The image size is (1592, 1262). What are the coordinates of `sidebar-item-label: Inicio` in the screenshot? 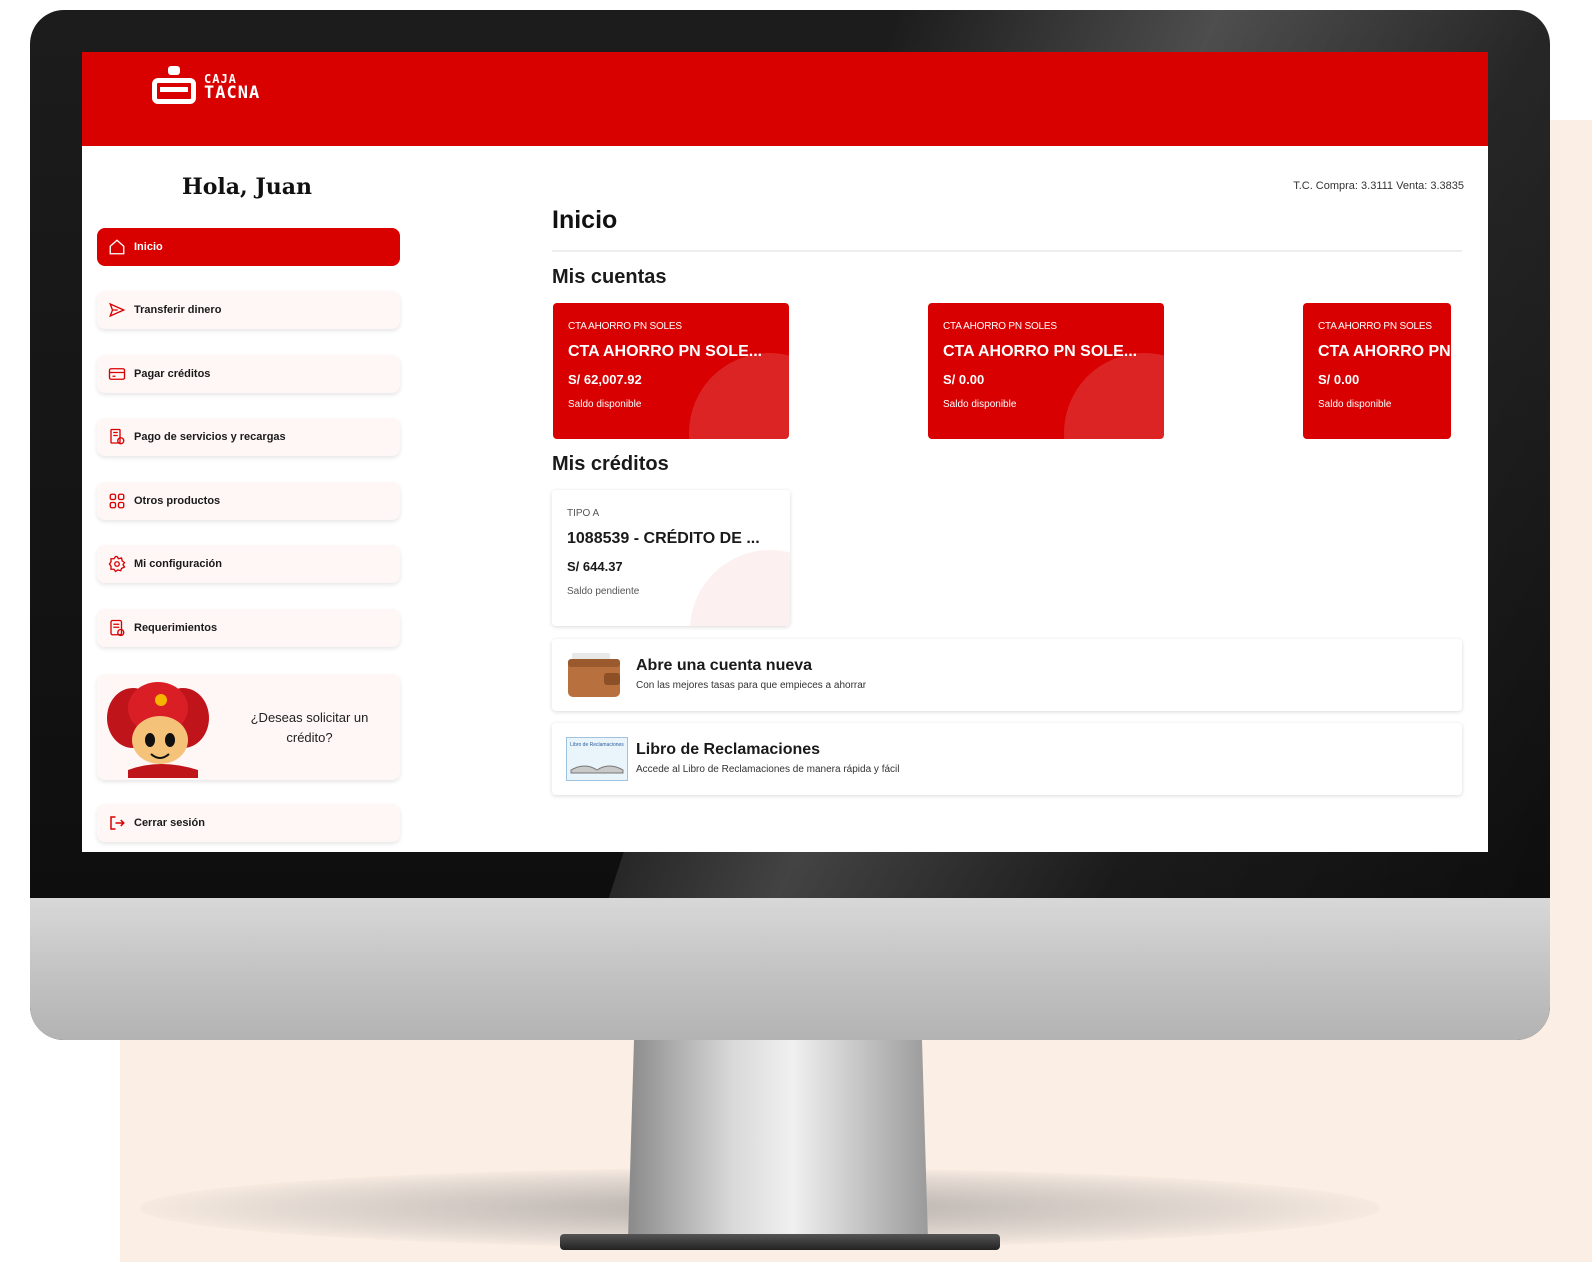 It's located at (148, 247).